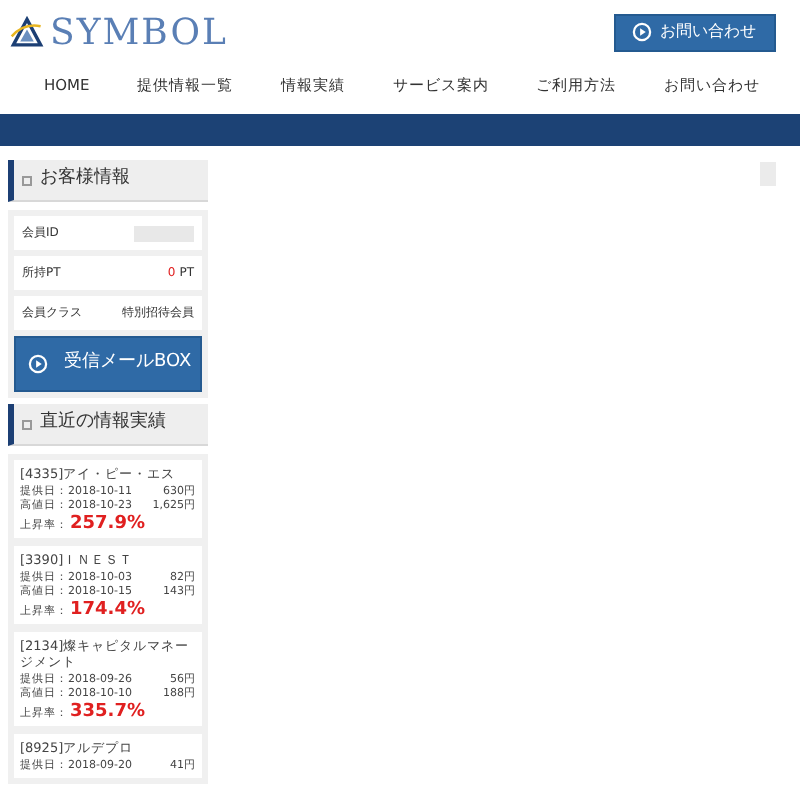  What do you see at coordinates (85, 179) in the screenshot?
I see `section-title: お客様情報` at bounding box center [85, 179].